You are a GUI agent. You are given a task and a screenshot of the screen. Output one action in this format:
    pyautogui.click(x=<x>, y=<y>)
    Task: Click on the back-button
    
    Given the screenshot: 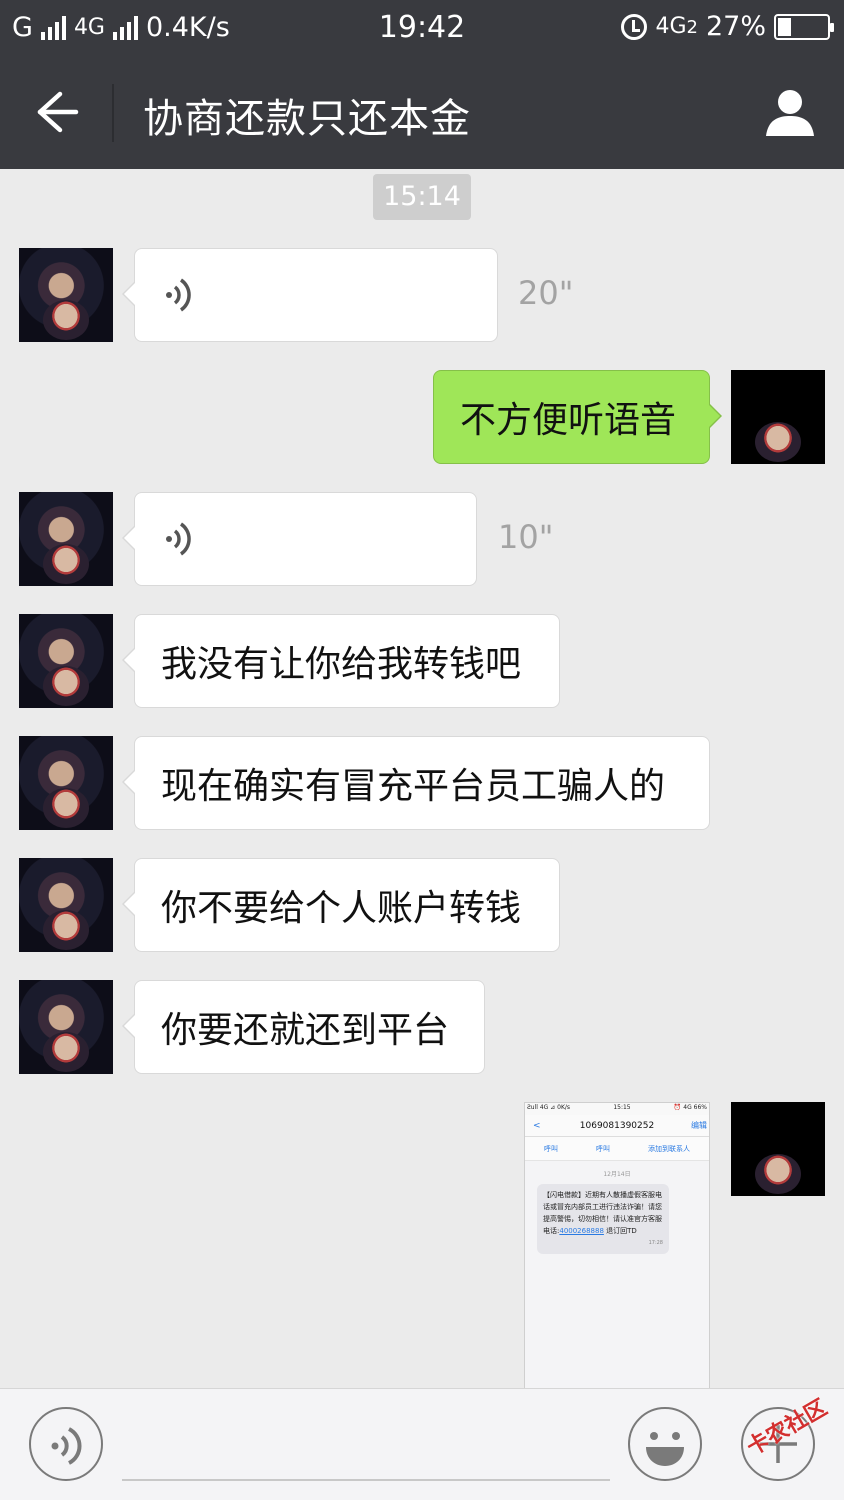 What is the action you would take?
    pyautogui.click(x=56, y=112)
    